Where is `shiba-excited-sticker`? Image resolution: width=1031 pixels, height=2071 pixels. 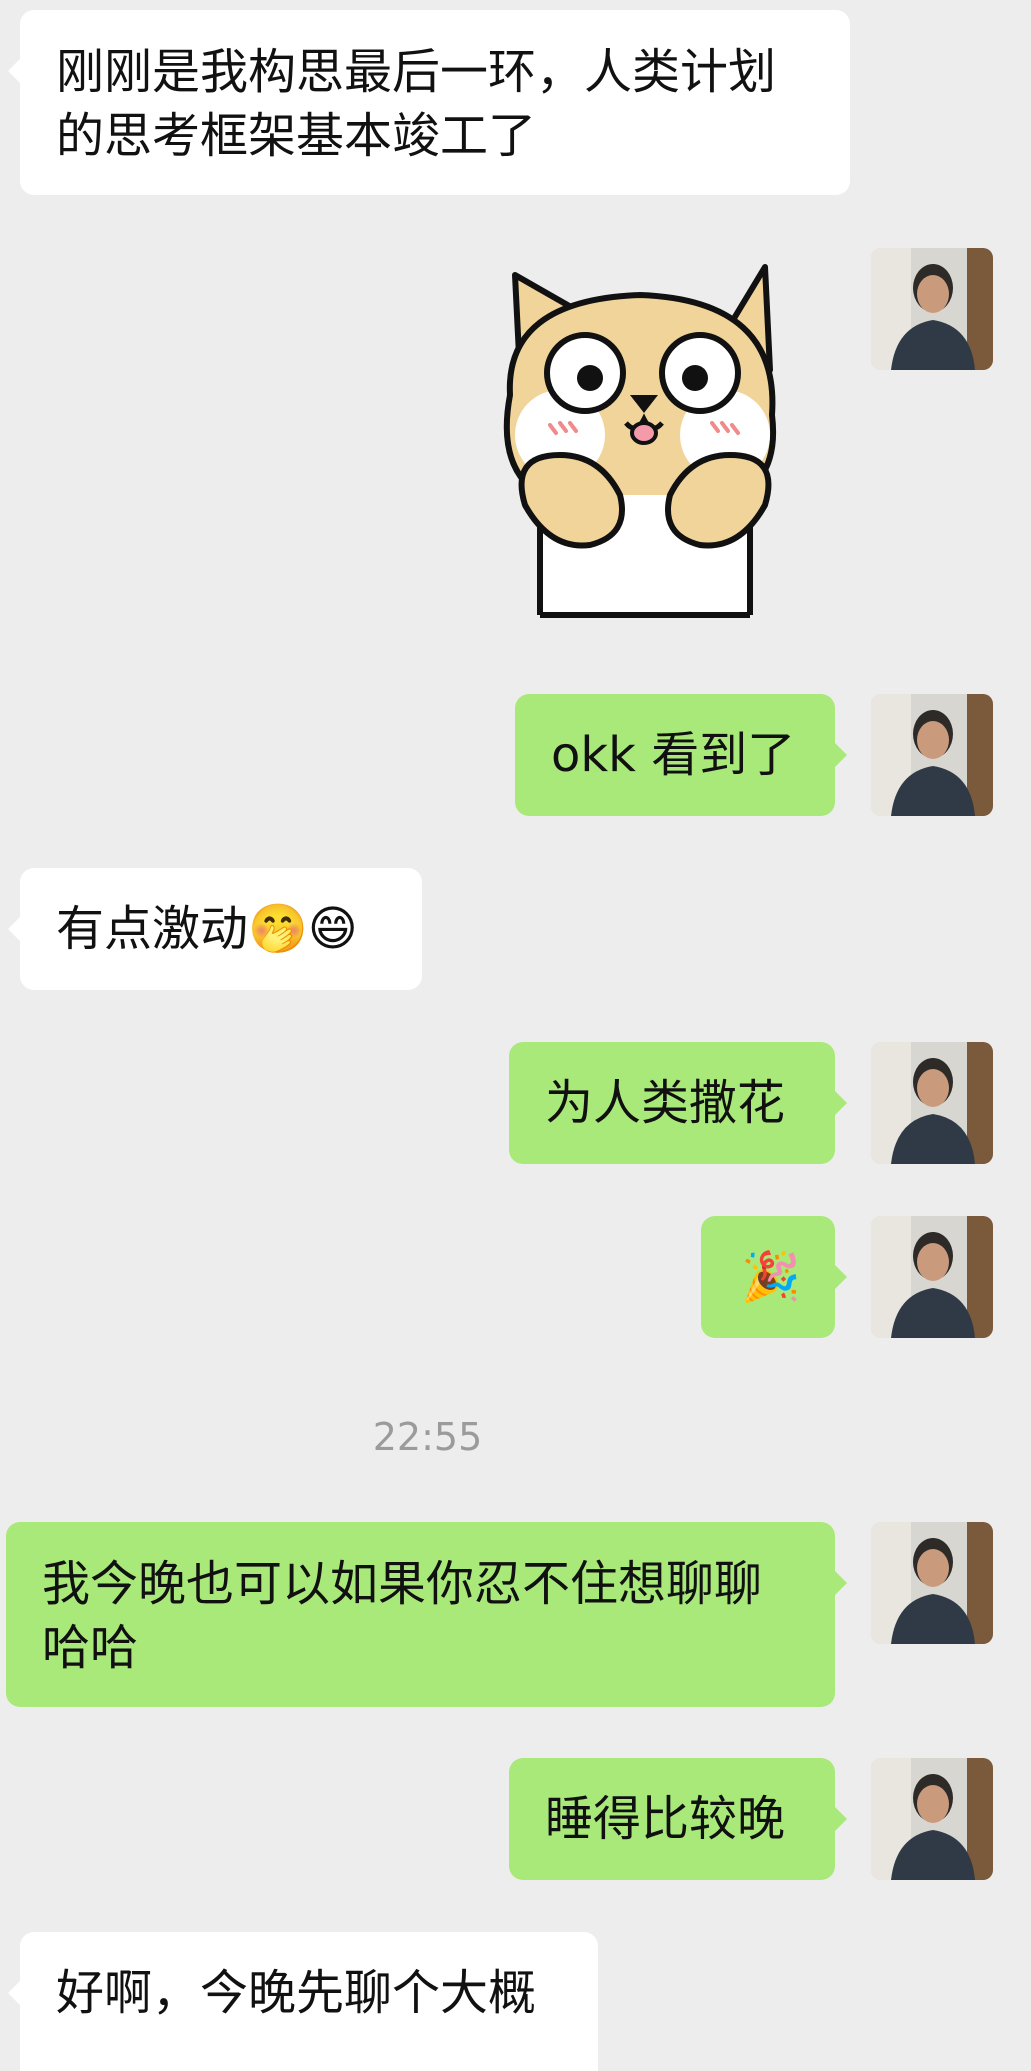
shiba-excited-sticker is located at coordinates (640, 440).